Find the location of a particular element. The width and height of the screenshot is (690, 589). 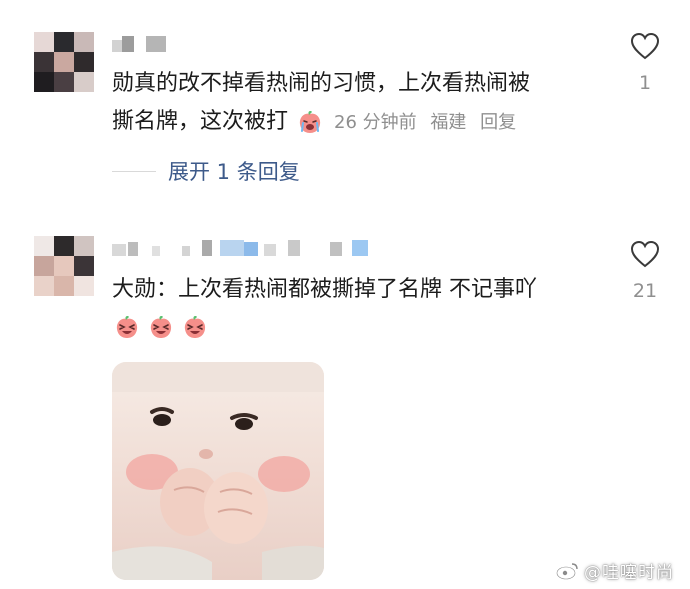

comment-location: 福建 is located at coordinates (448, 122).